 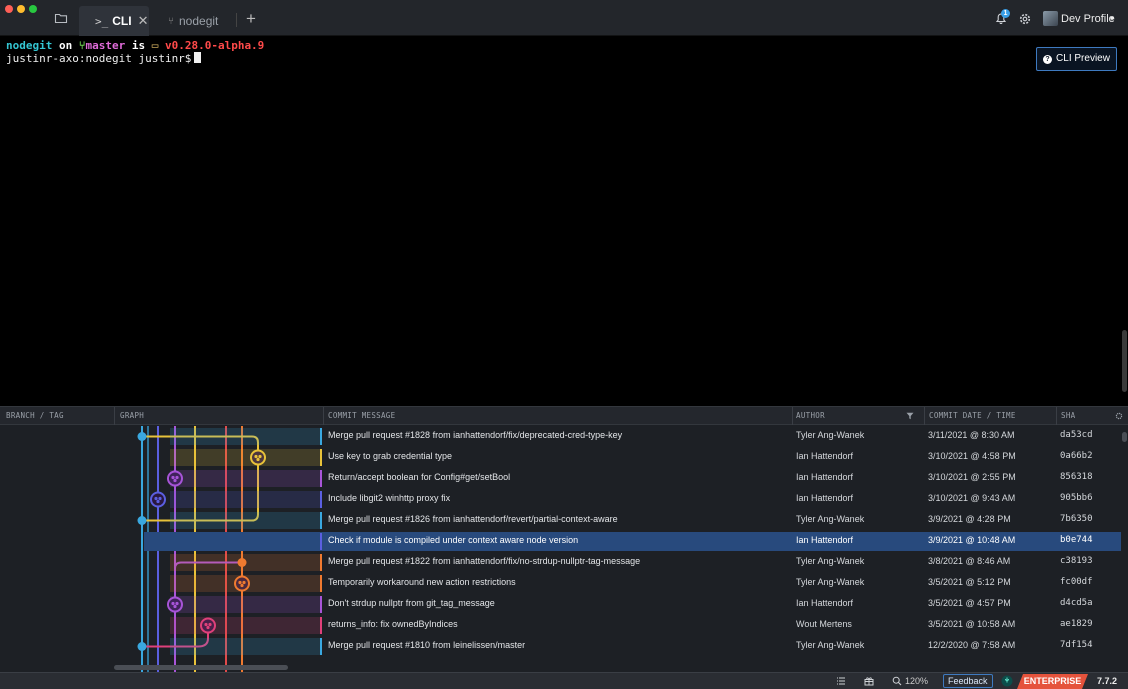 What do you see at coordinates (1112, 18) in the screenshot?
I see `chevron-down-icon: ▾` at bounding box center [1112, 18].